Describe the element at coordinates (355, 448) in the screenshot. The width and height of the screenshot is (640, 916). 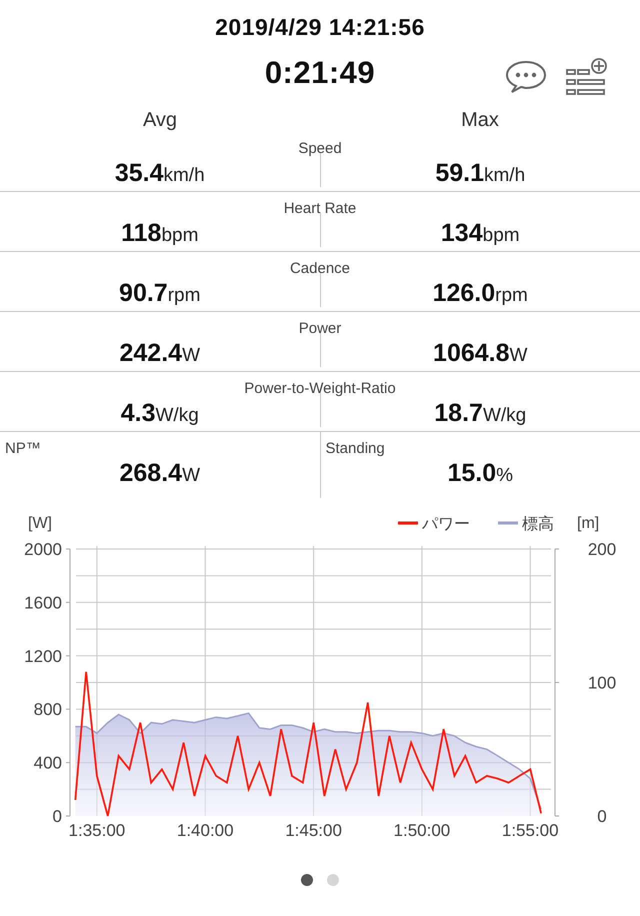
I see `metric-label: Standing` at that location.